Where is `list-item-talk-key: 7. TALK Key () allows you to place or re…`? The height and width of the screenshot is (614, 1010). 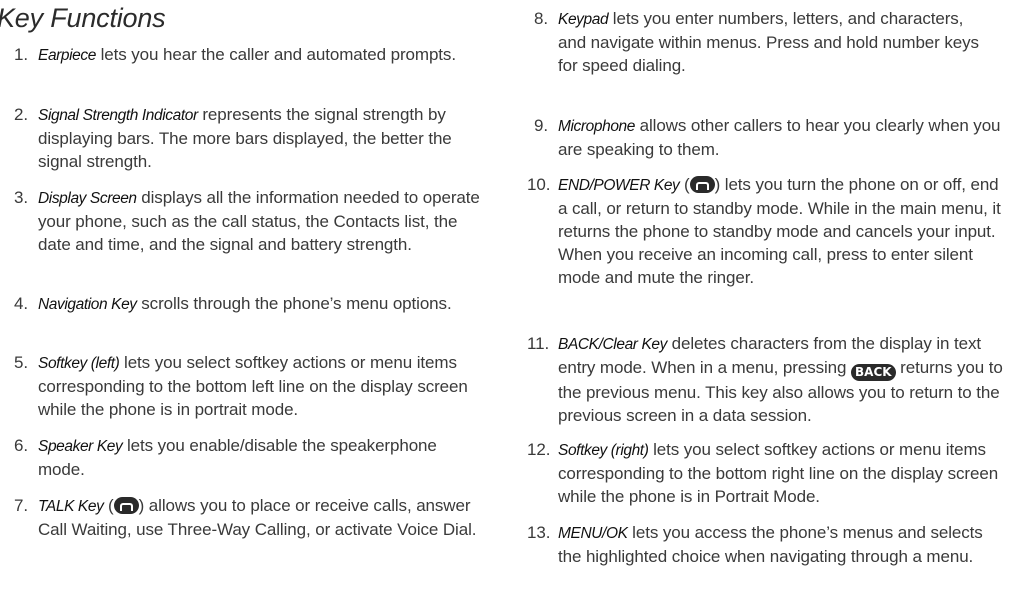
list-item-talk-key: 7. TALK Key () allows you to place or re… is located at coordinates (247, 517).